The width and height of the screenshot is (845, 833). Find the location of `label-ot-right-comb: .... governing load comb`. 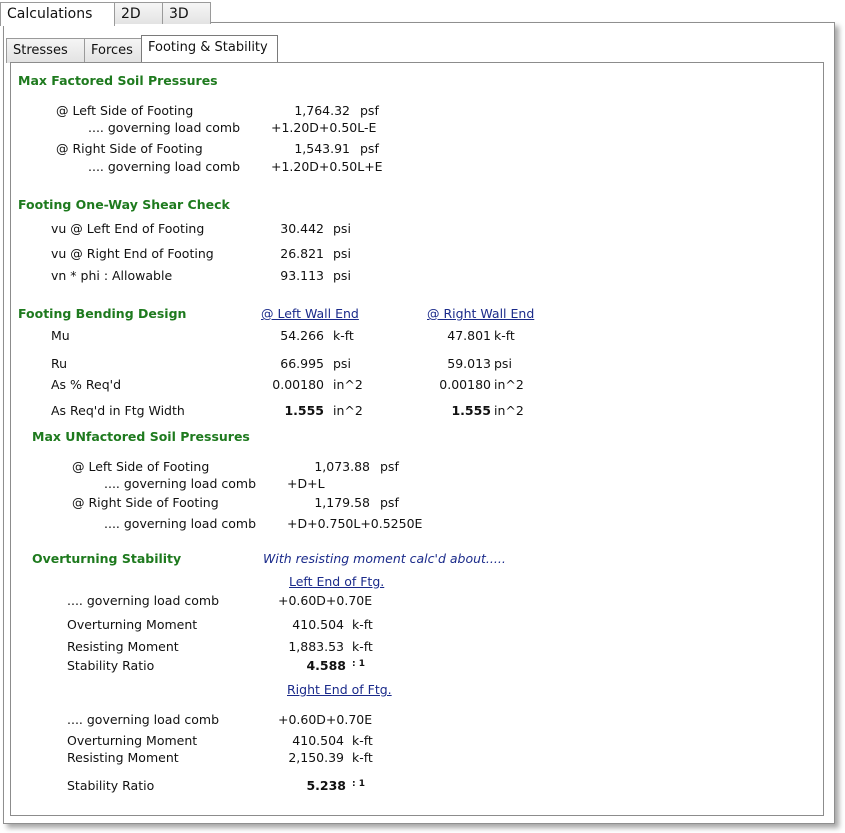

label-ot-right-comb: .... governing load comb is located at coordinates (143, 719).